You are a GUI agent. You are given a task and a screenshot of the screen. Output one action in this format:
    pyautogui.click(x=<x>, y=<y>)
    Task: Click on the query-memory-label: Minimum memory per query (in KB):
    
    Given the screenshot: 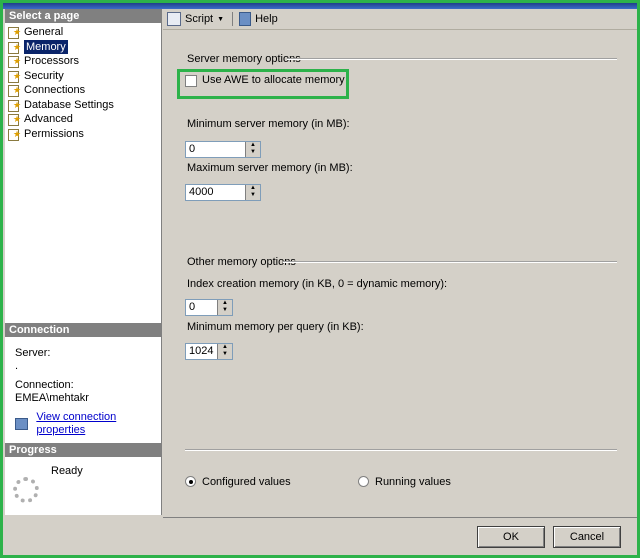 What is the action you would take?
    pyautogui.click(x=275, y=327)
    